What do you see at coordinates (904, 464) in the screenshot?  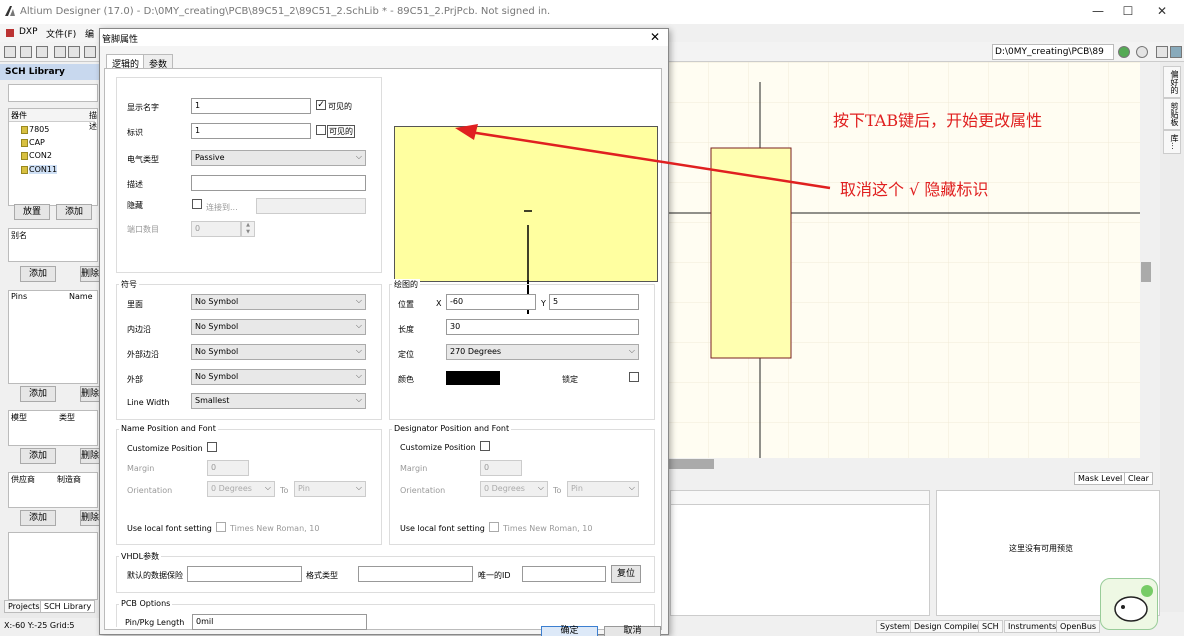 I see `canvas-horizontal-scrollbar` at bounding box center [904, 464].